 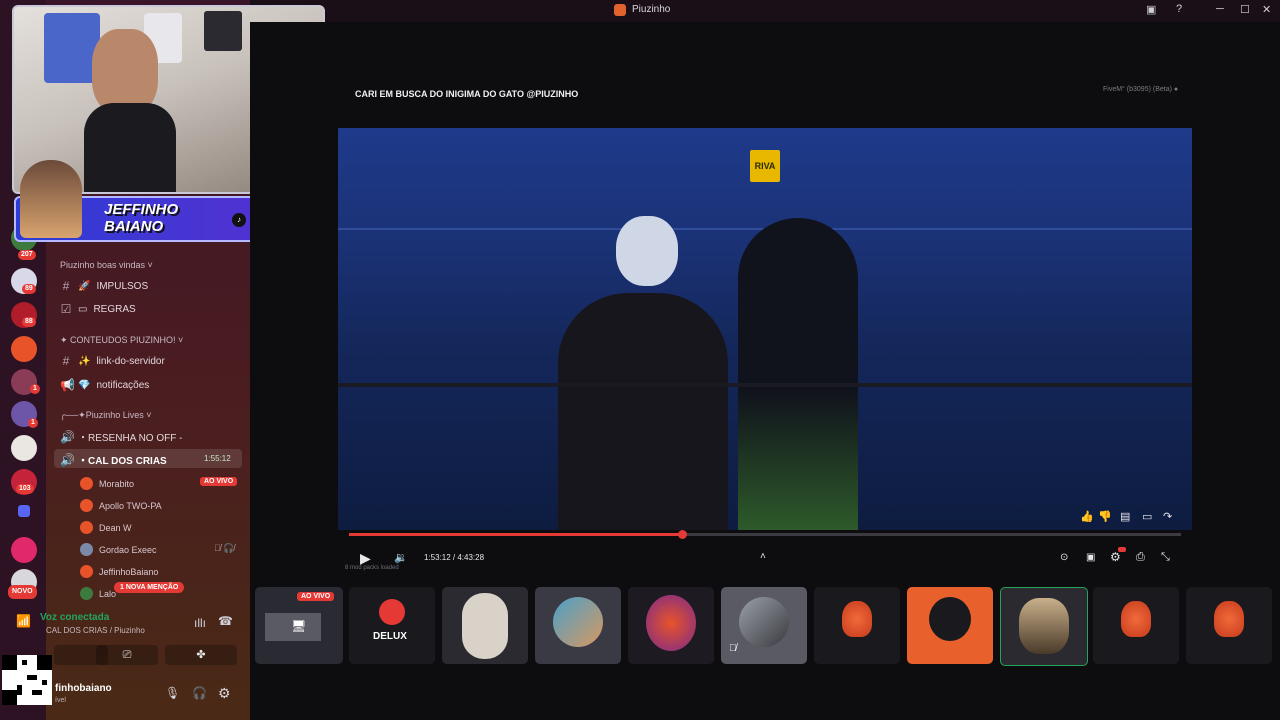 I want to click on seek-bar, so click(x=765, y=534).